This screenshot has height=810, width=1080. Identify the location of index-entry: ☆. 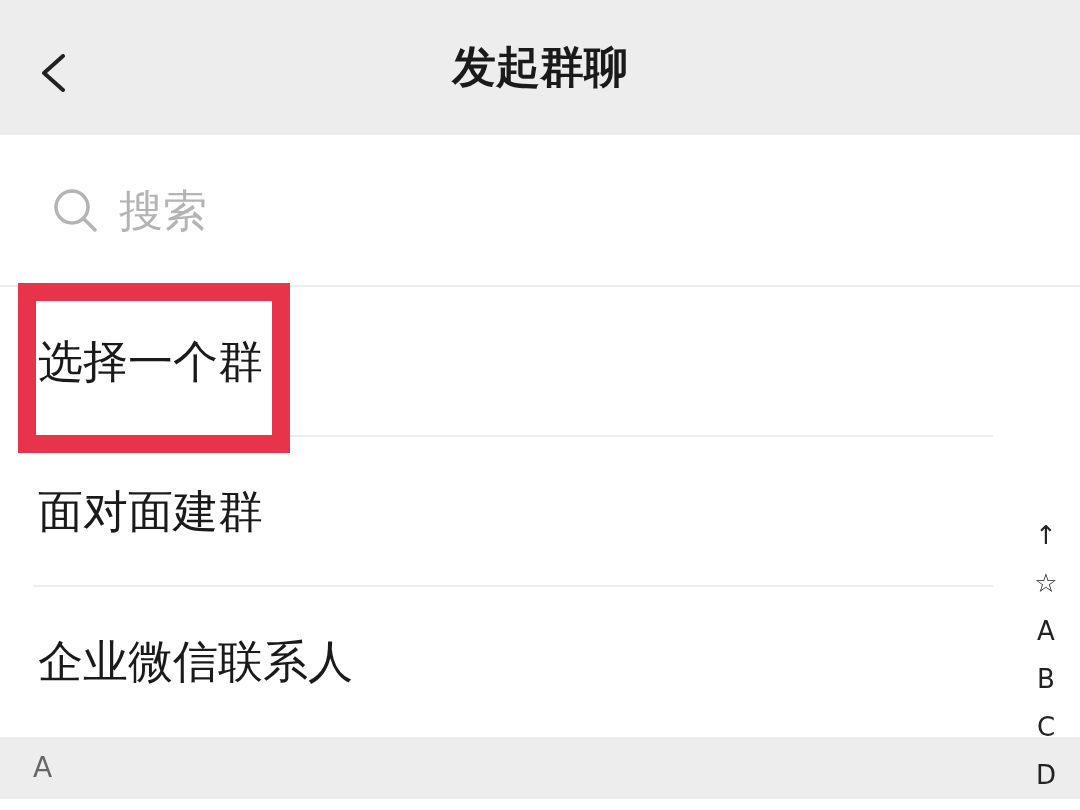
(1046, 583).